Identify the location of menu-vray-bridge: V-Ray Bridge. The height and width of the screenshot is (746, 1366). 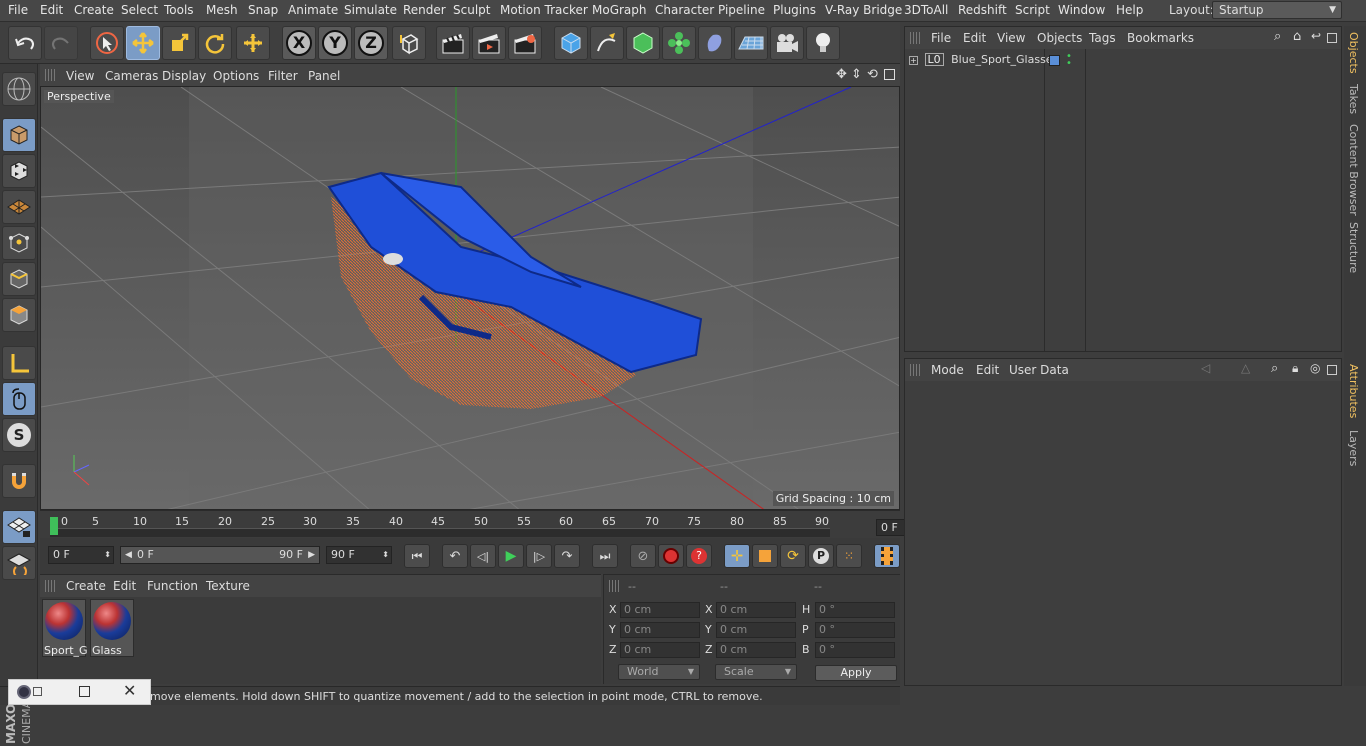
(863, 10).